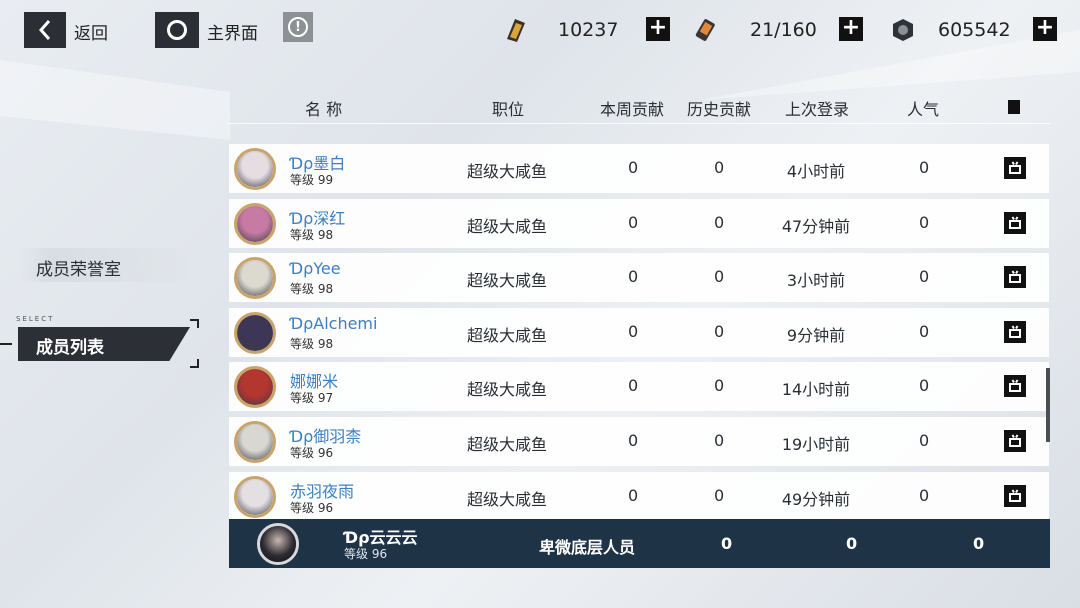 This screenshot has width=1080, height=608. What do you see at coordinates (1045, 29) in the screenshot?
I see `add-parts-button: +` at bounding box center [1045, 29].